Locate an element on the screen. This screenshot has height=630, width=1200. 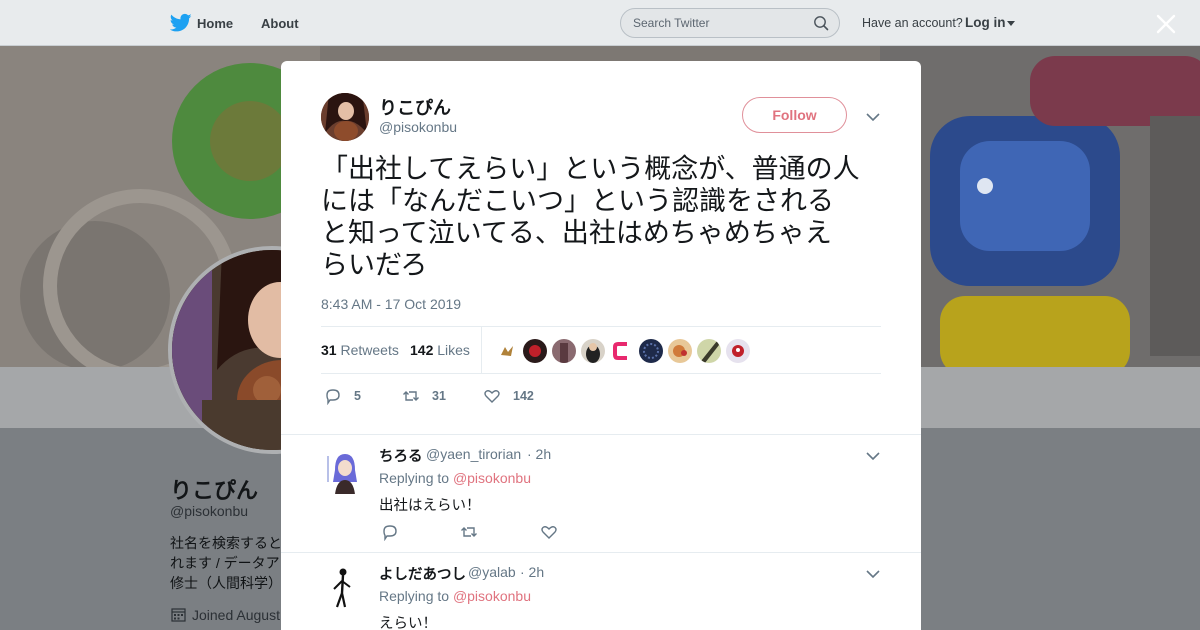
login-link: Log in is located at coordinates (985, 22).